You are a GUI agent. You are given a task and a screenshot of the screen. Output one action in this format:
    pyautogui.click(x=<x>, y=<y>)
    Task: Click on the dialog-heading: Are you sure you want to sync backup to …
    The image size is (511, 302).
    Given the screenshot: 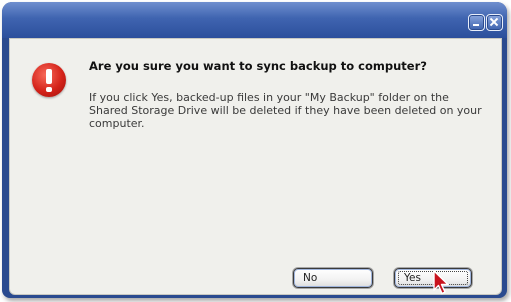 What is the action you would take?
    pyautogui.click(x=258, y=66)
    